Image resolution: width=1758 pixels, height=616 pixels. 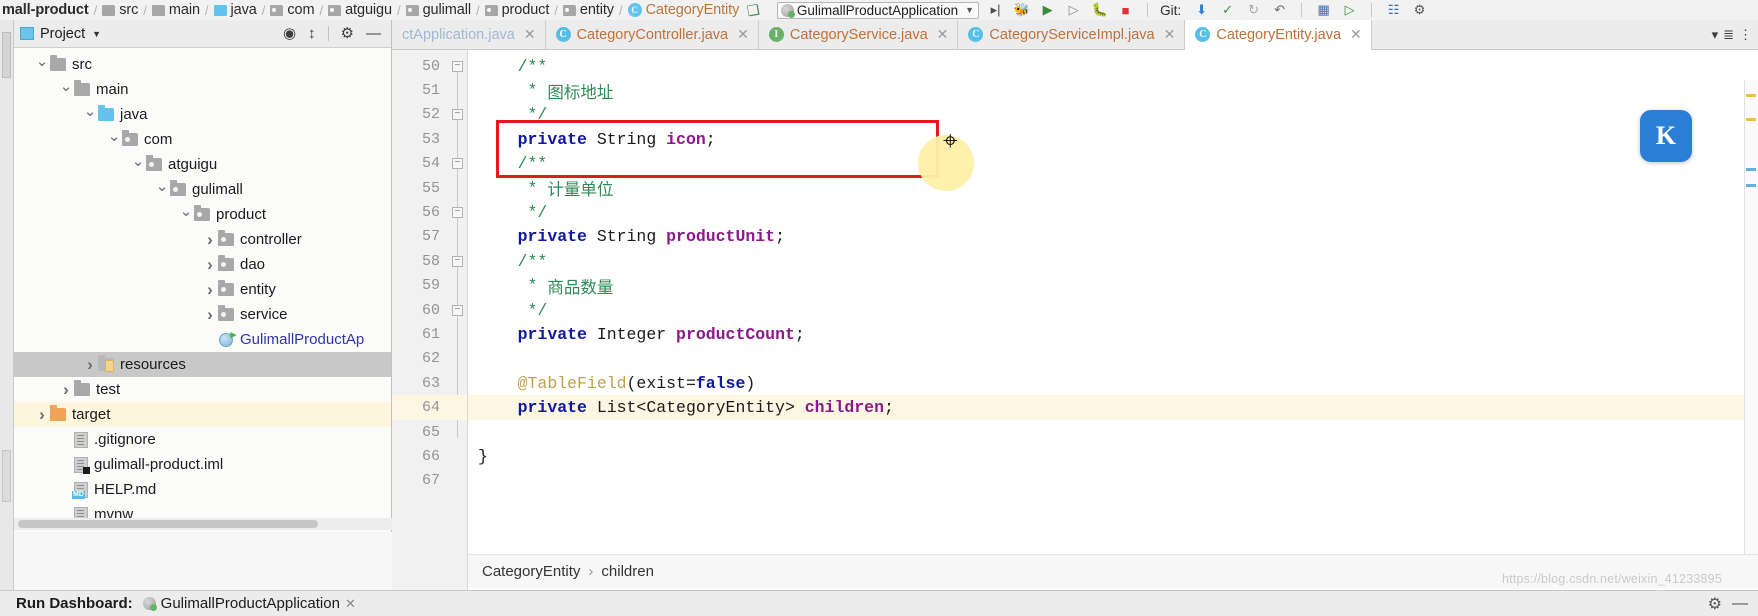 I want to click on tree-node-test: test, so click(x=202, y=389).